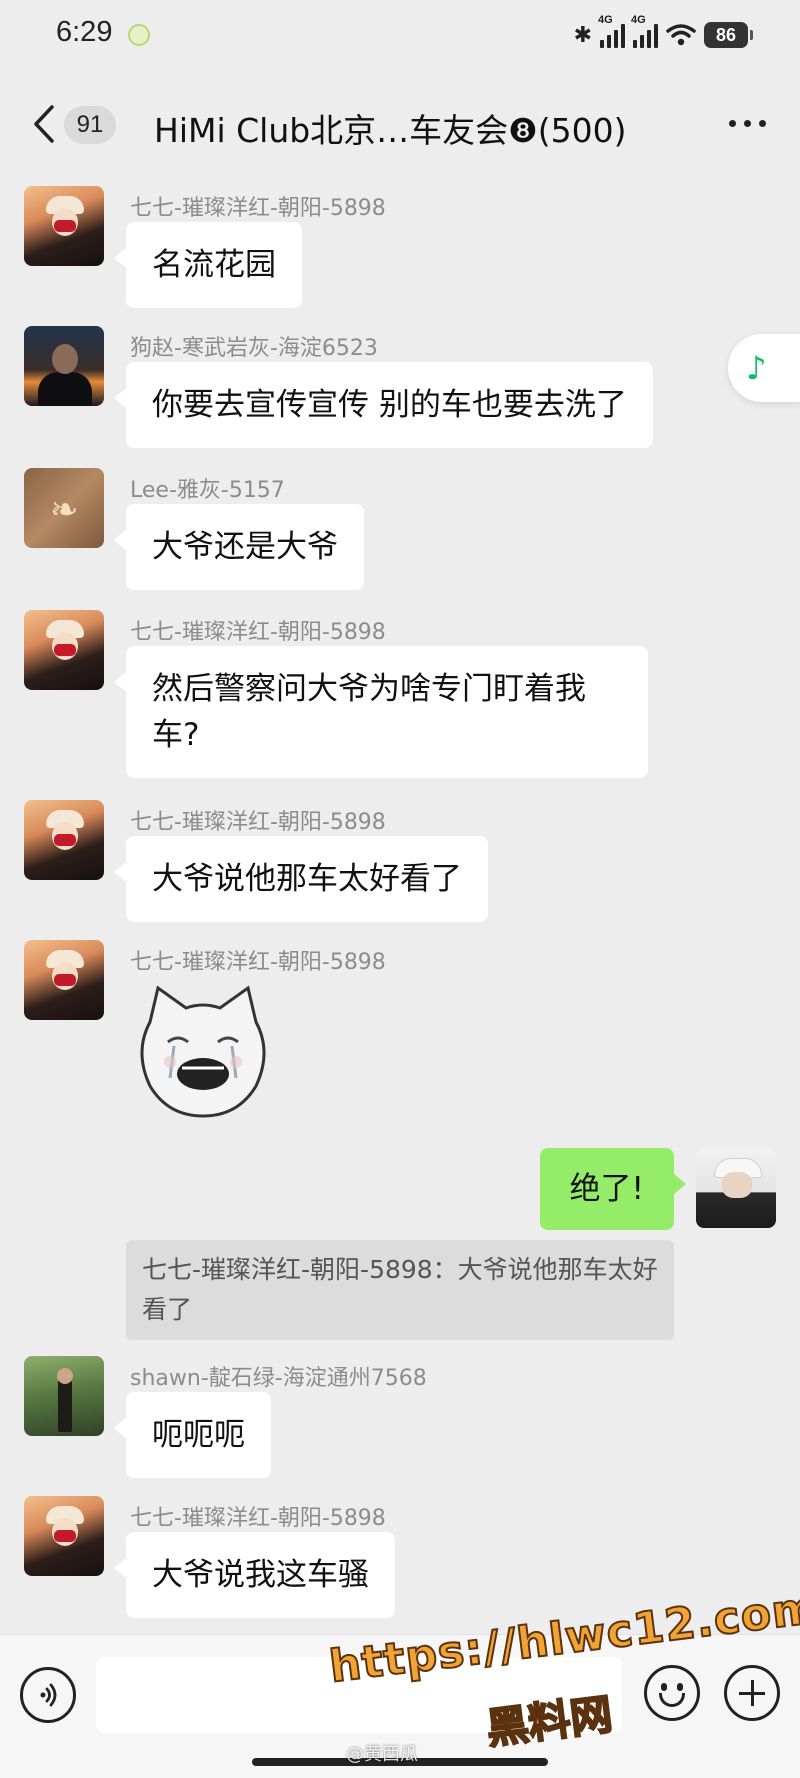 The image size is (800, 1778). Describe the element at coordinates (254, 1575) in the screenshot. I see `message-bubble: 大爷说我这车骚` at that location.